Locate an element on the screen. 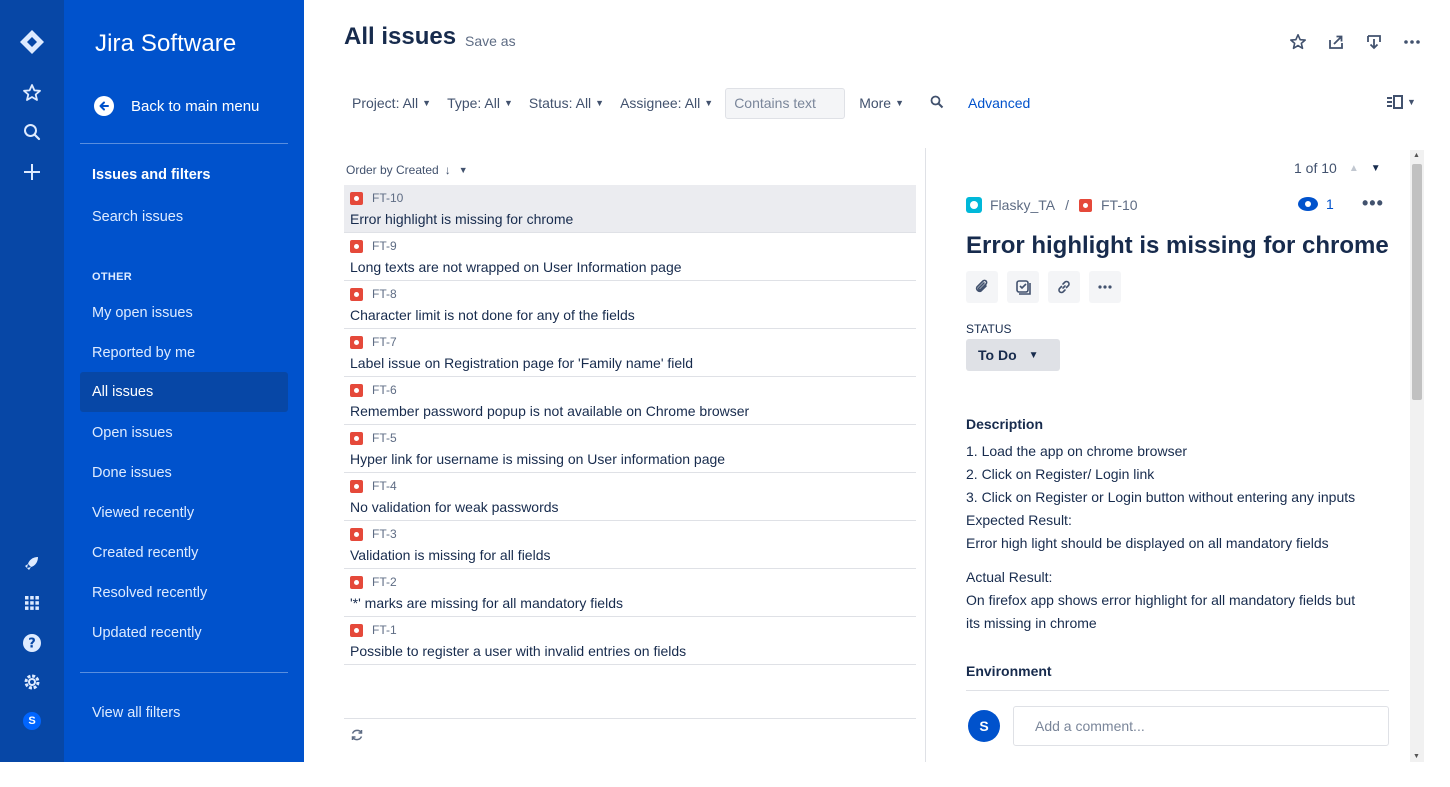 Image resolution: width=1450 pixels, height=787 pixels. text-search-input: Contains text is located at coordinates (785, 103).